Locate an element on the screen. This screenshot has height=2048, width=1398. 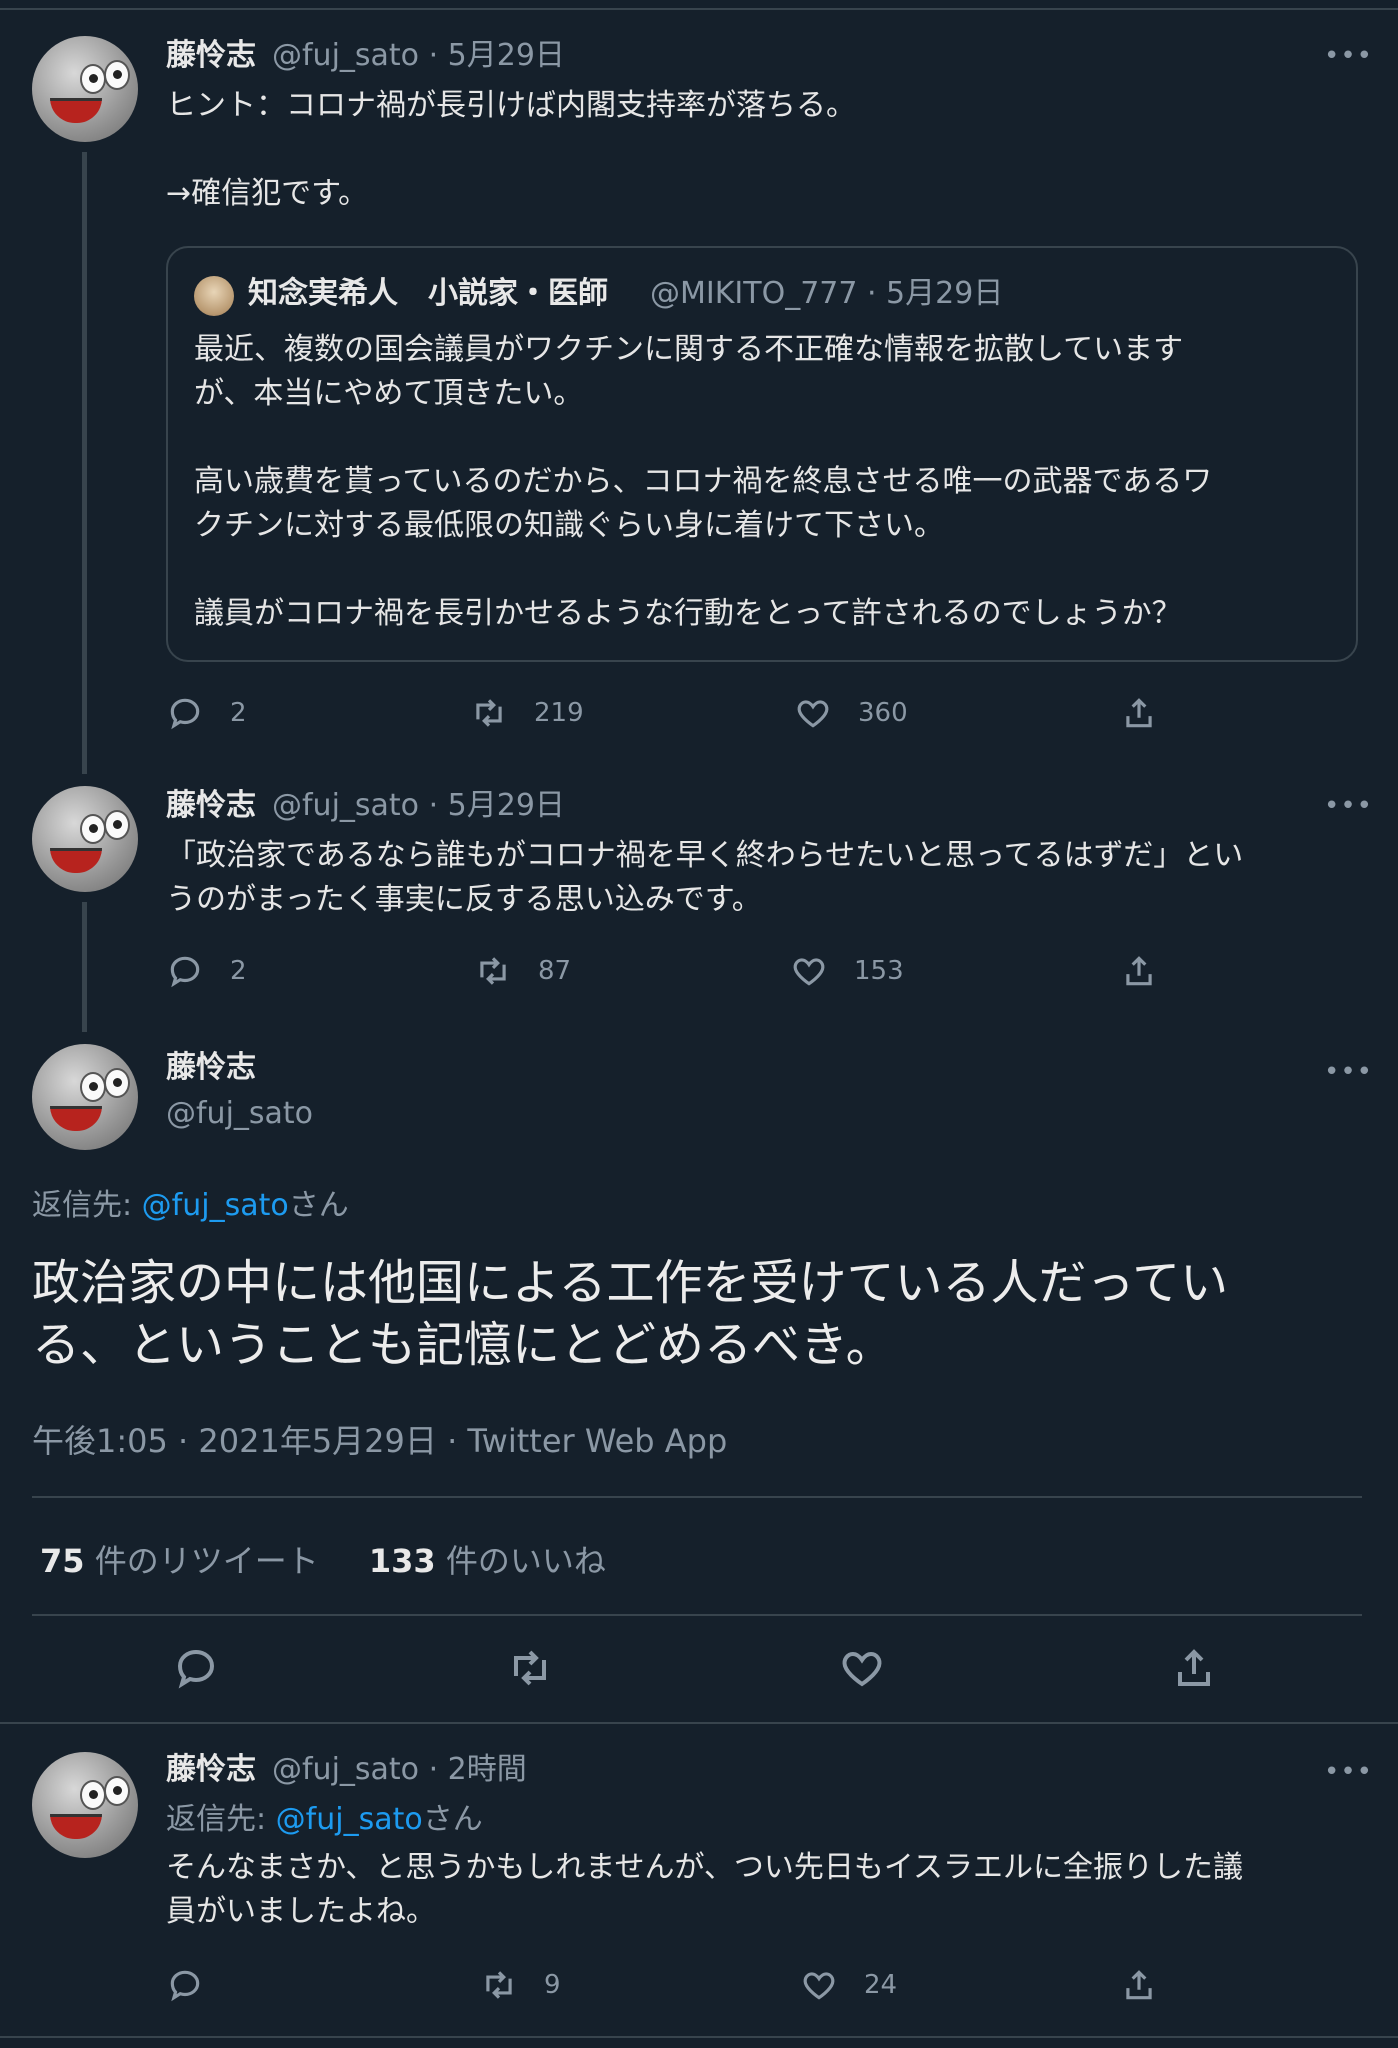
like-button: 360 is located at coordinates (851, 713).